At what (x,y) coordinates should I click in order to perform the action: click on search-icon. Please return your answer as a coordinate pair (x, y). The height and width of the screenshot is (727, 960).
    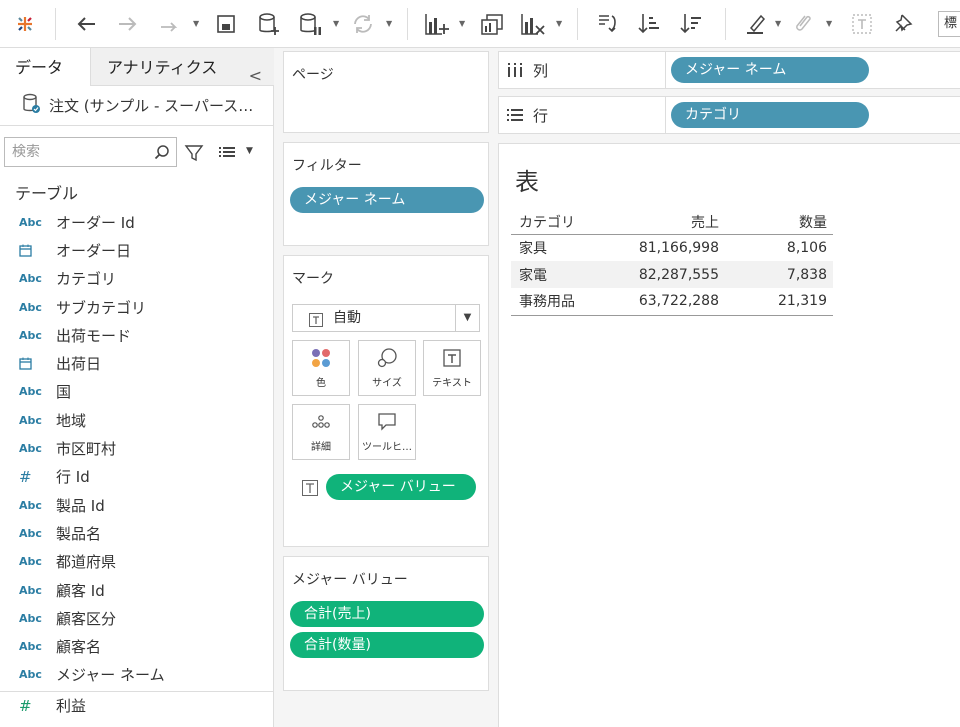
    Looking at the image, I should click on (162, 154).